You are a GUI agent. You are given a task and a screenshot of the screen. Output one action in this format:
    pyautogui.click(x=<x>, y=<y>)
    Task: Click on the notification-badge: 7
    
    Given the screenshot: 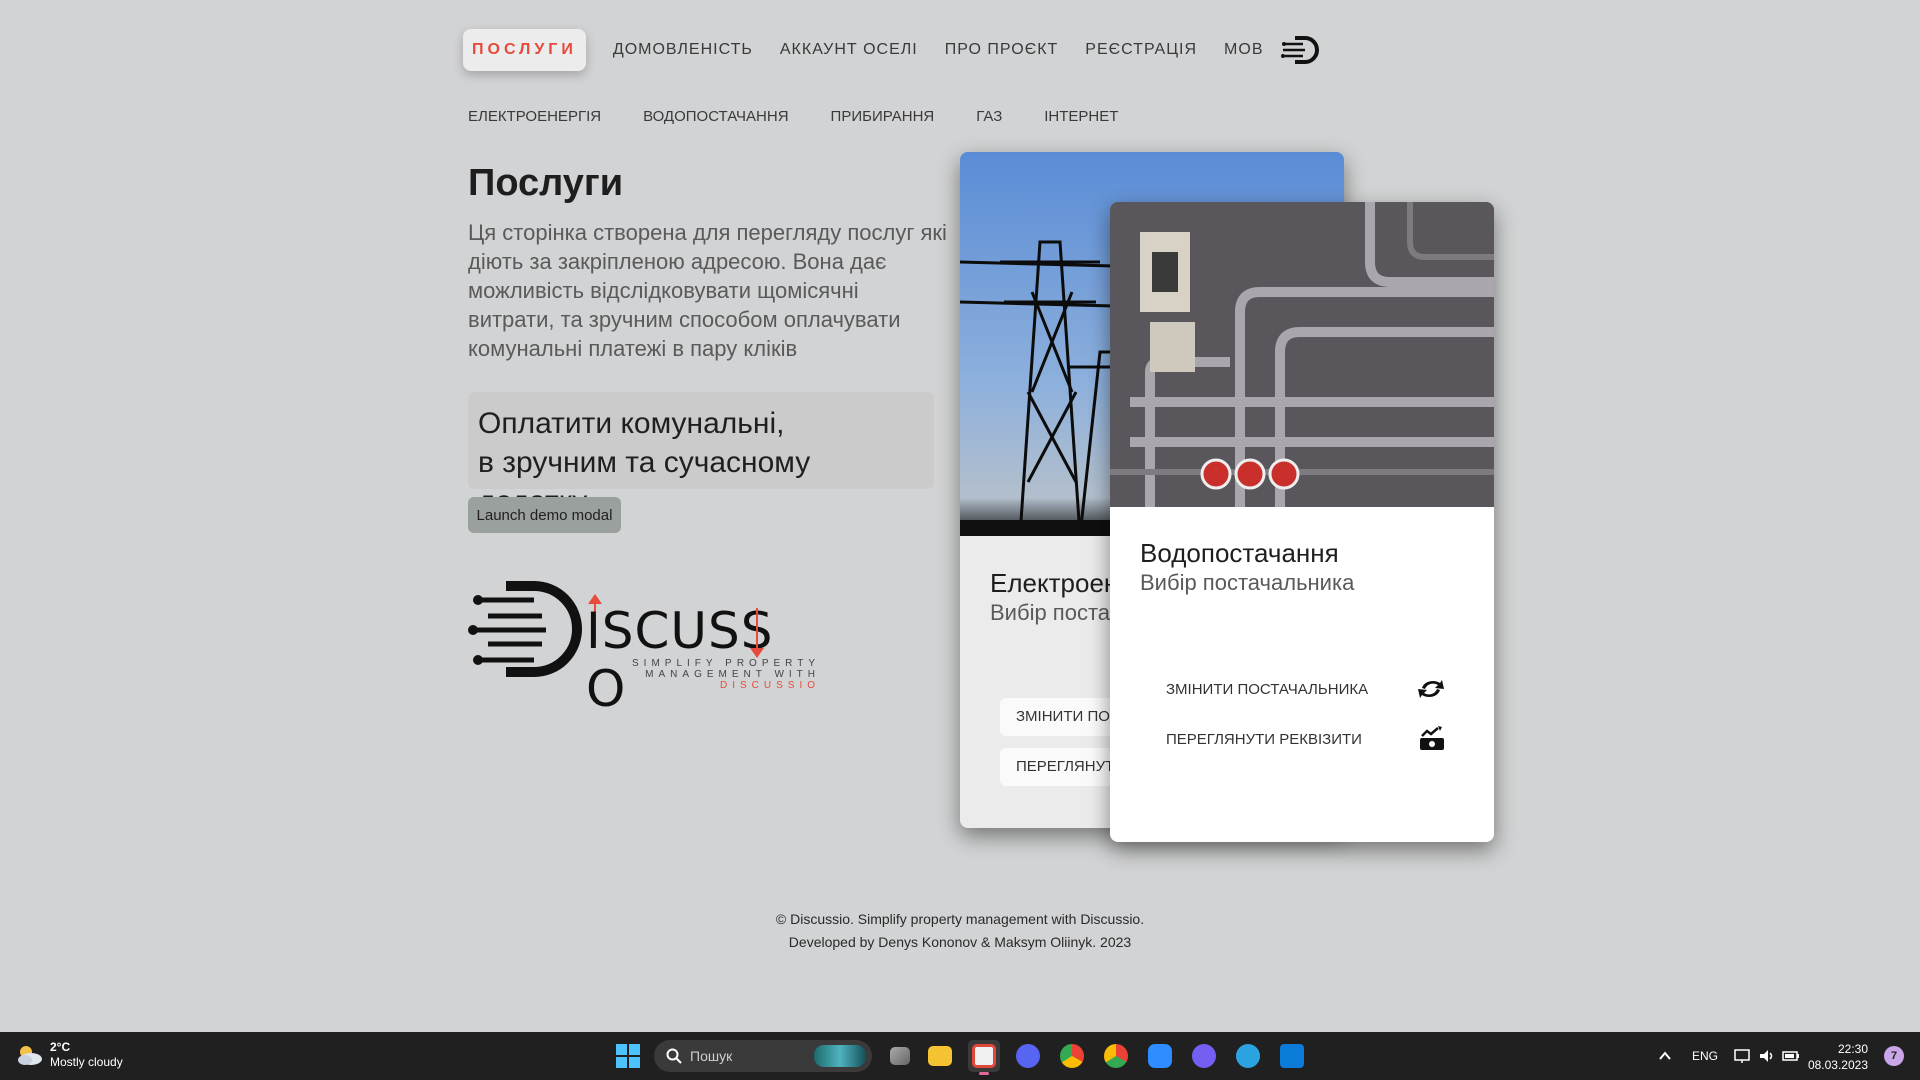 What is the action you would take?
    pyautogui.click(x=1894, y=1056)
    